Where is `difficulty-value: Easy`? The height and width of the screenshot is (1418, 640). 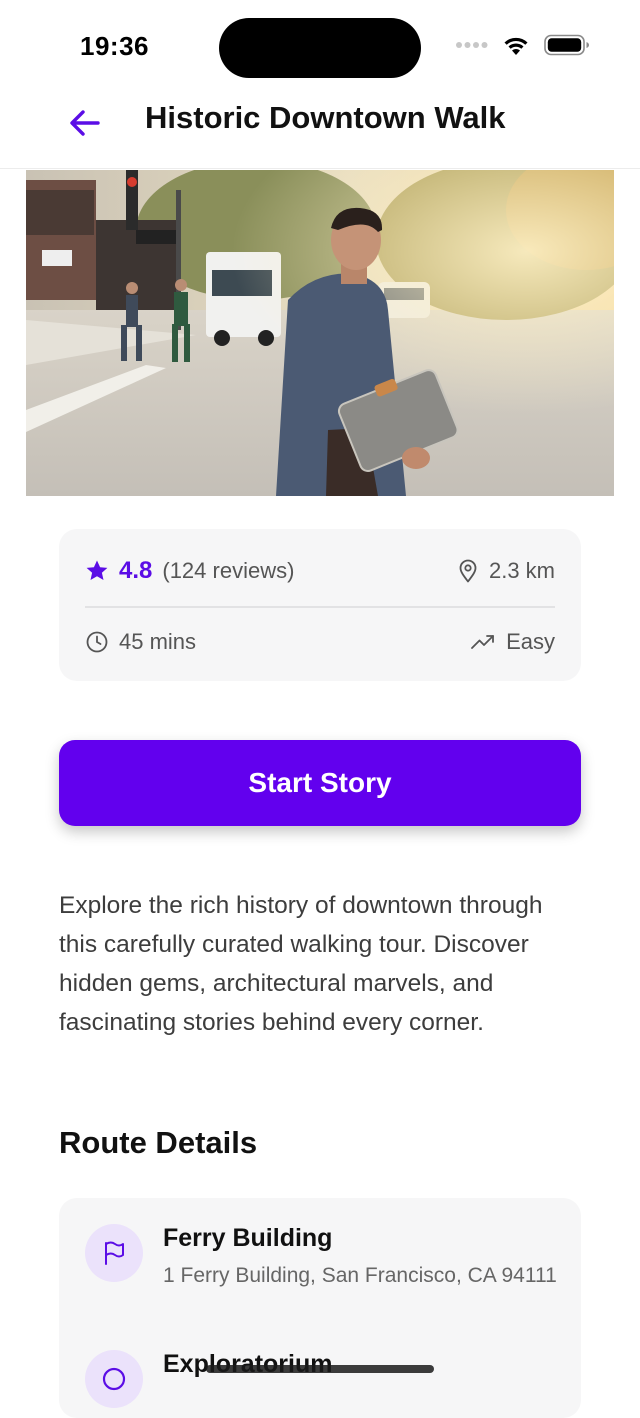 difficulty-value: Easy is located at coordinates (530, 641).